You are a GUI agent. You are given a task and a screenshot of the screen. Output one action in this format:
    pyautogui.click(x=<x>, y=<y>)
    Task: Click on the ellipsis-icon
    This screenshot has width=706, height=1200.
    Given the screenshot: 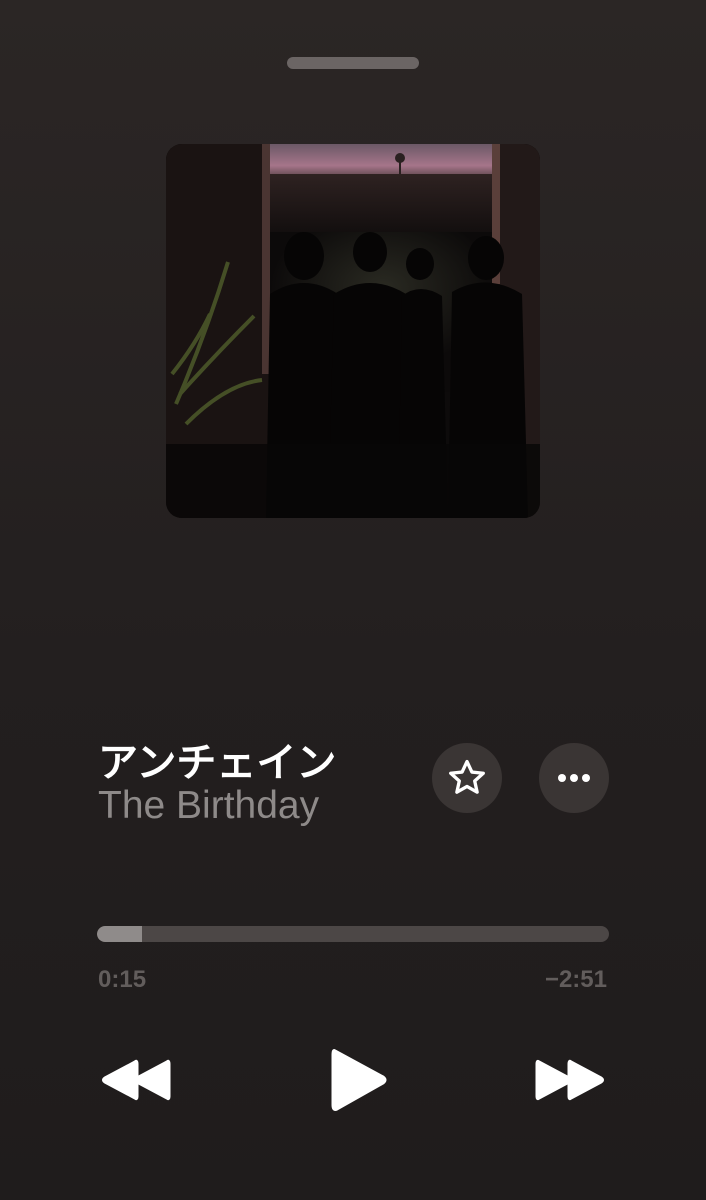 What is the action you would take?
    pyautogui.click(x=574, y=778)
    